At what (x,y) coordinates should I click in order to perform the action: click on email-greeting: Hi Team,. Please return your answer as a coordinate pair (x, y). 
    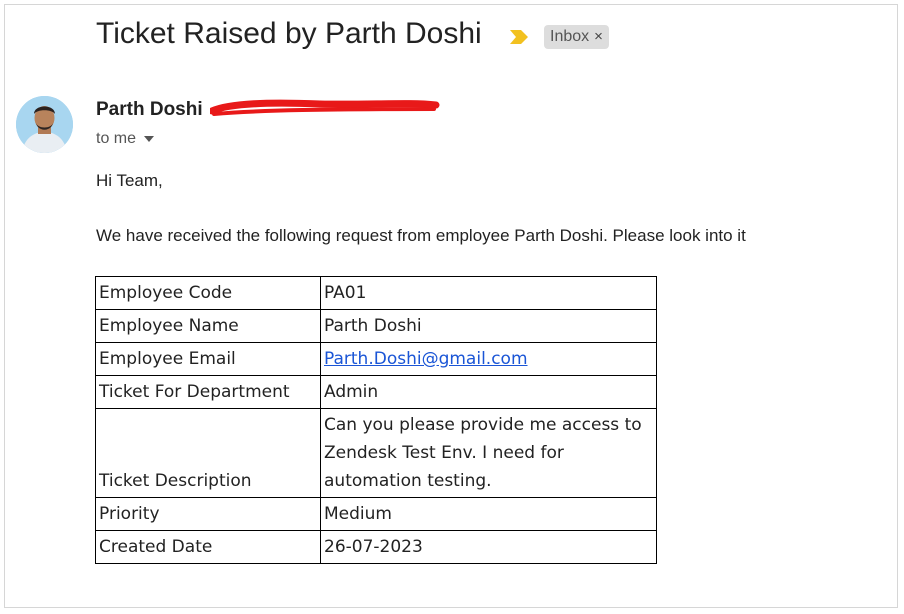
    Looking at the image, I should click on (129, 180).